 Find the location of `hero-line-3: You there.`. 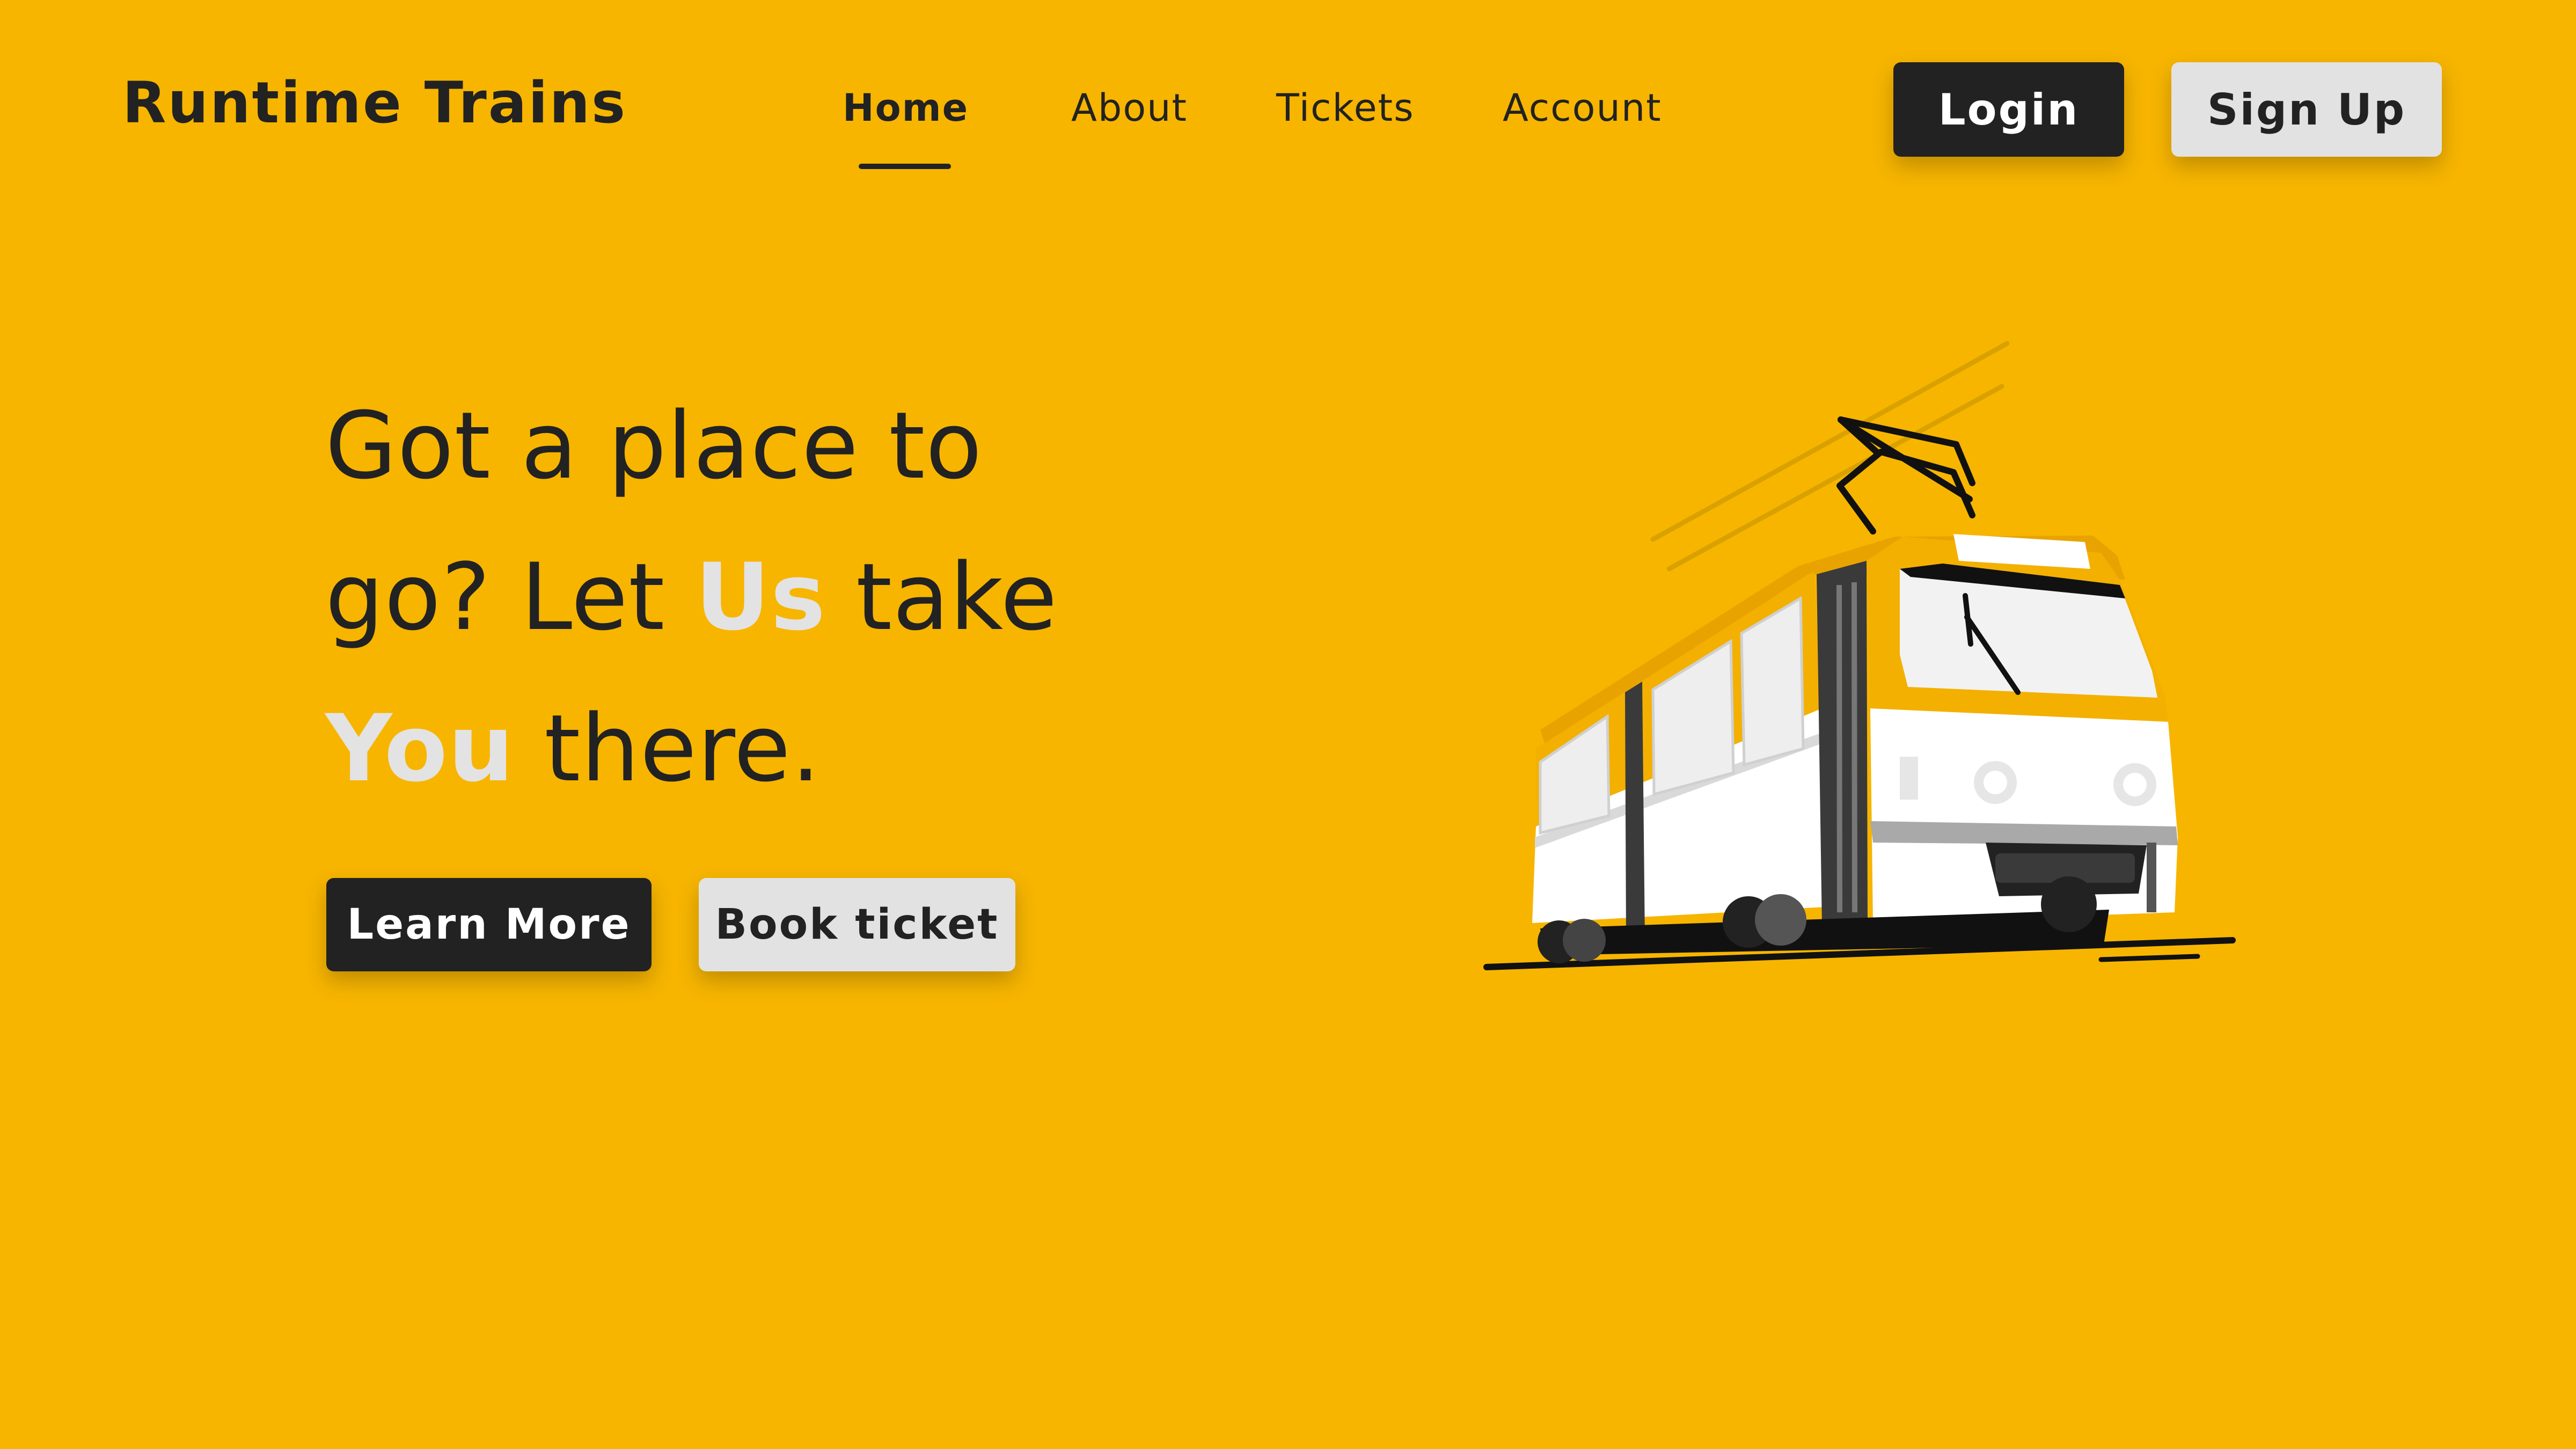

hero-line-3: You there. is located at coordinates (727, 748).